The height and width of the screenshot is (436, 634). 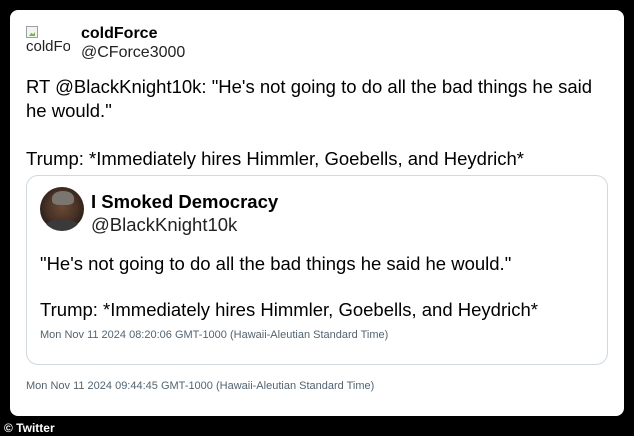 I want to click on author-avatar: coldForce, so click(x=48, y=44).